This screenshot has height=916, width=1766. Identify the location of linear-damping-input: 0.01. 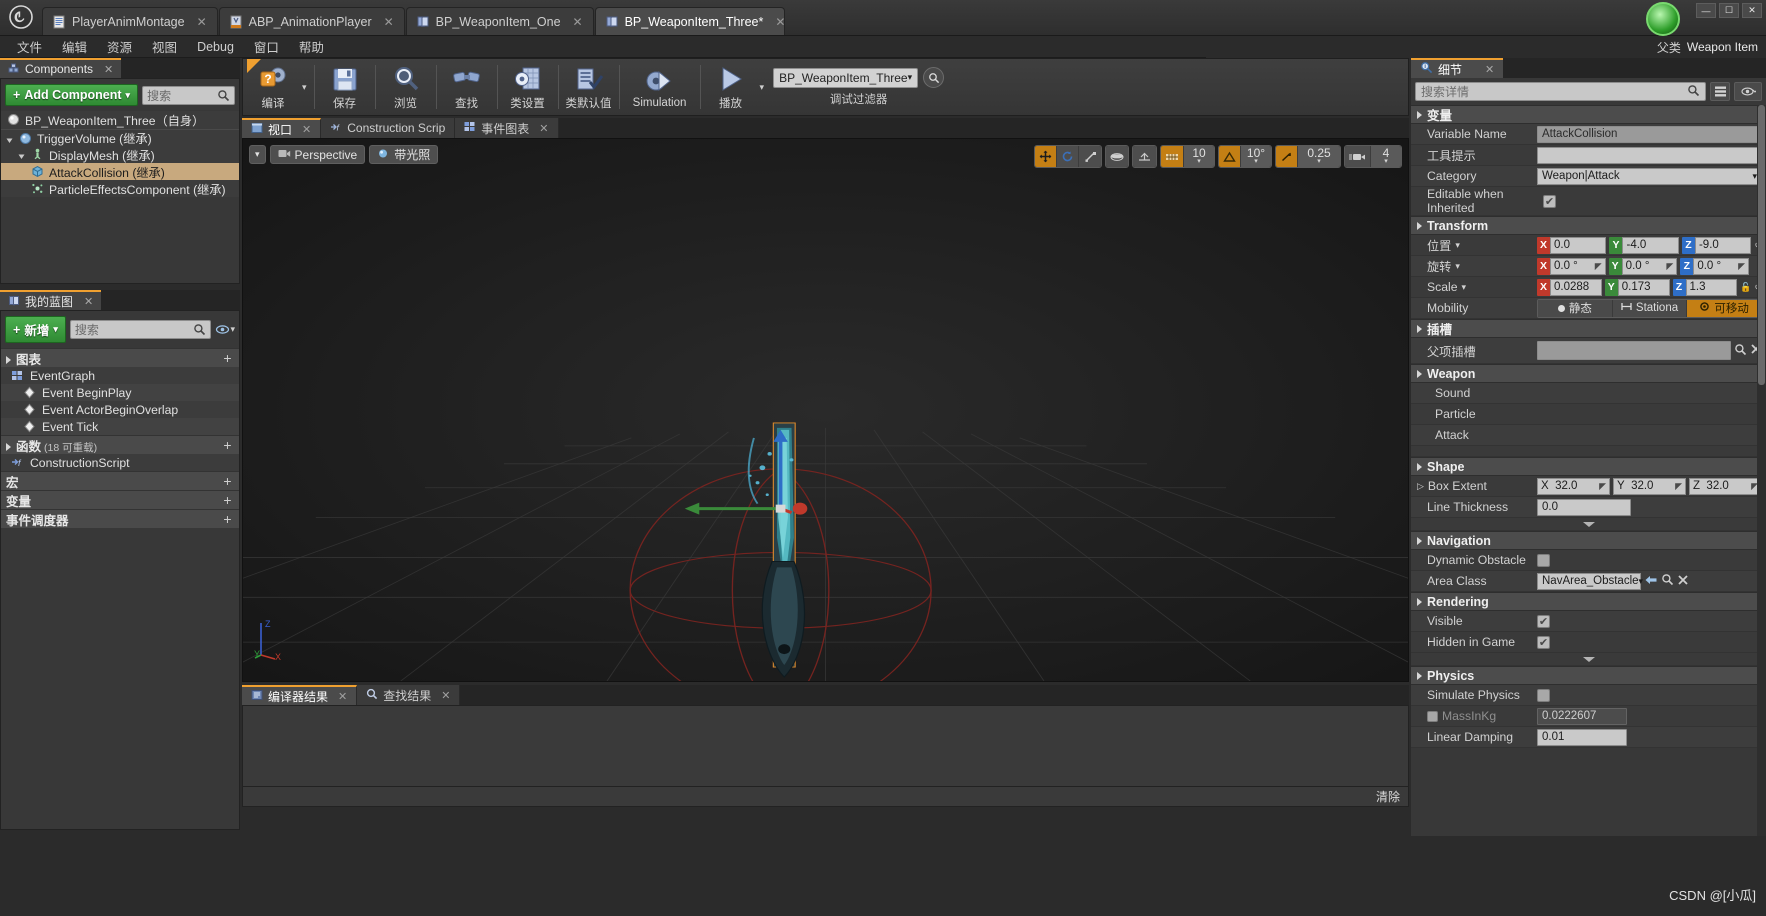
(1582, 737).